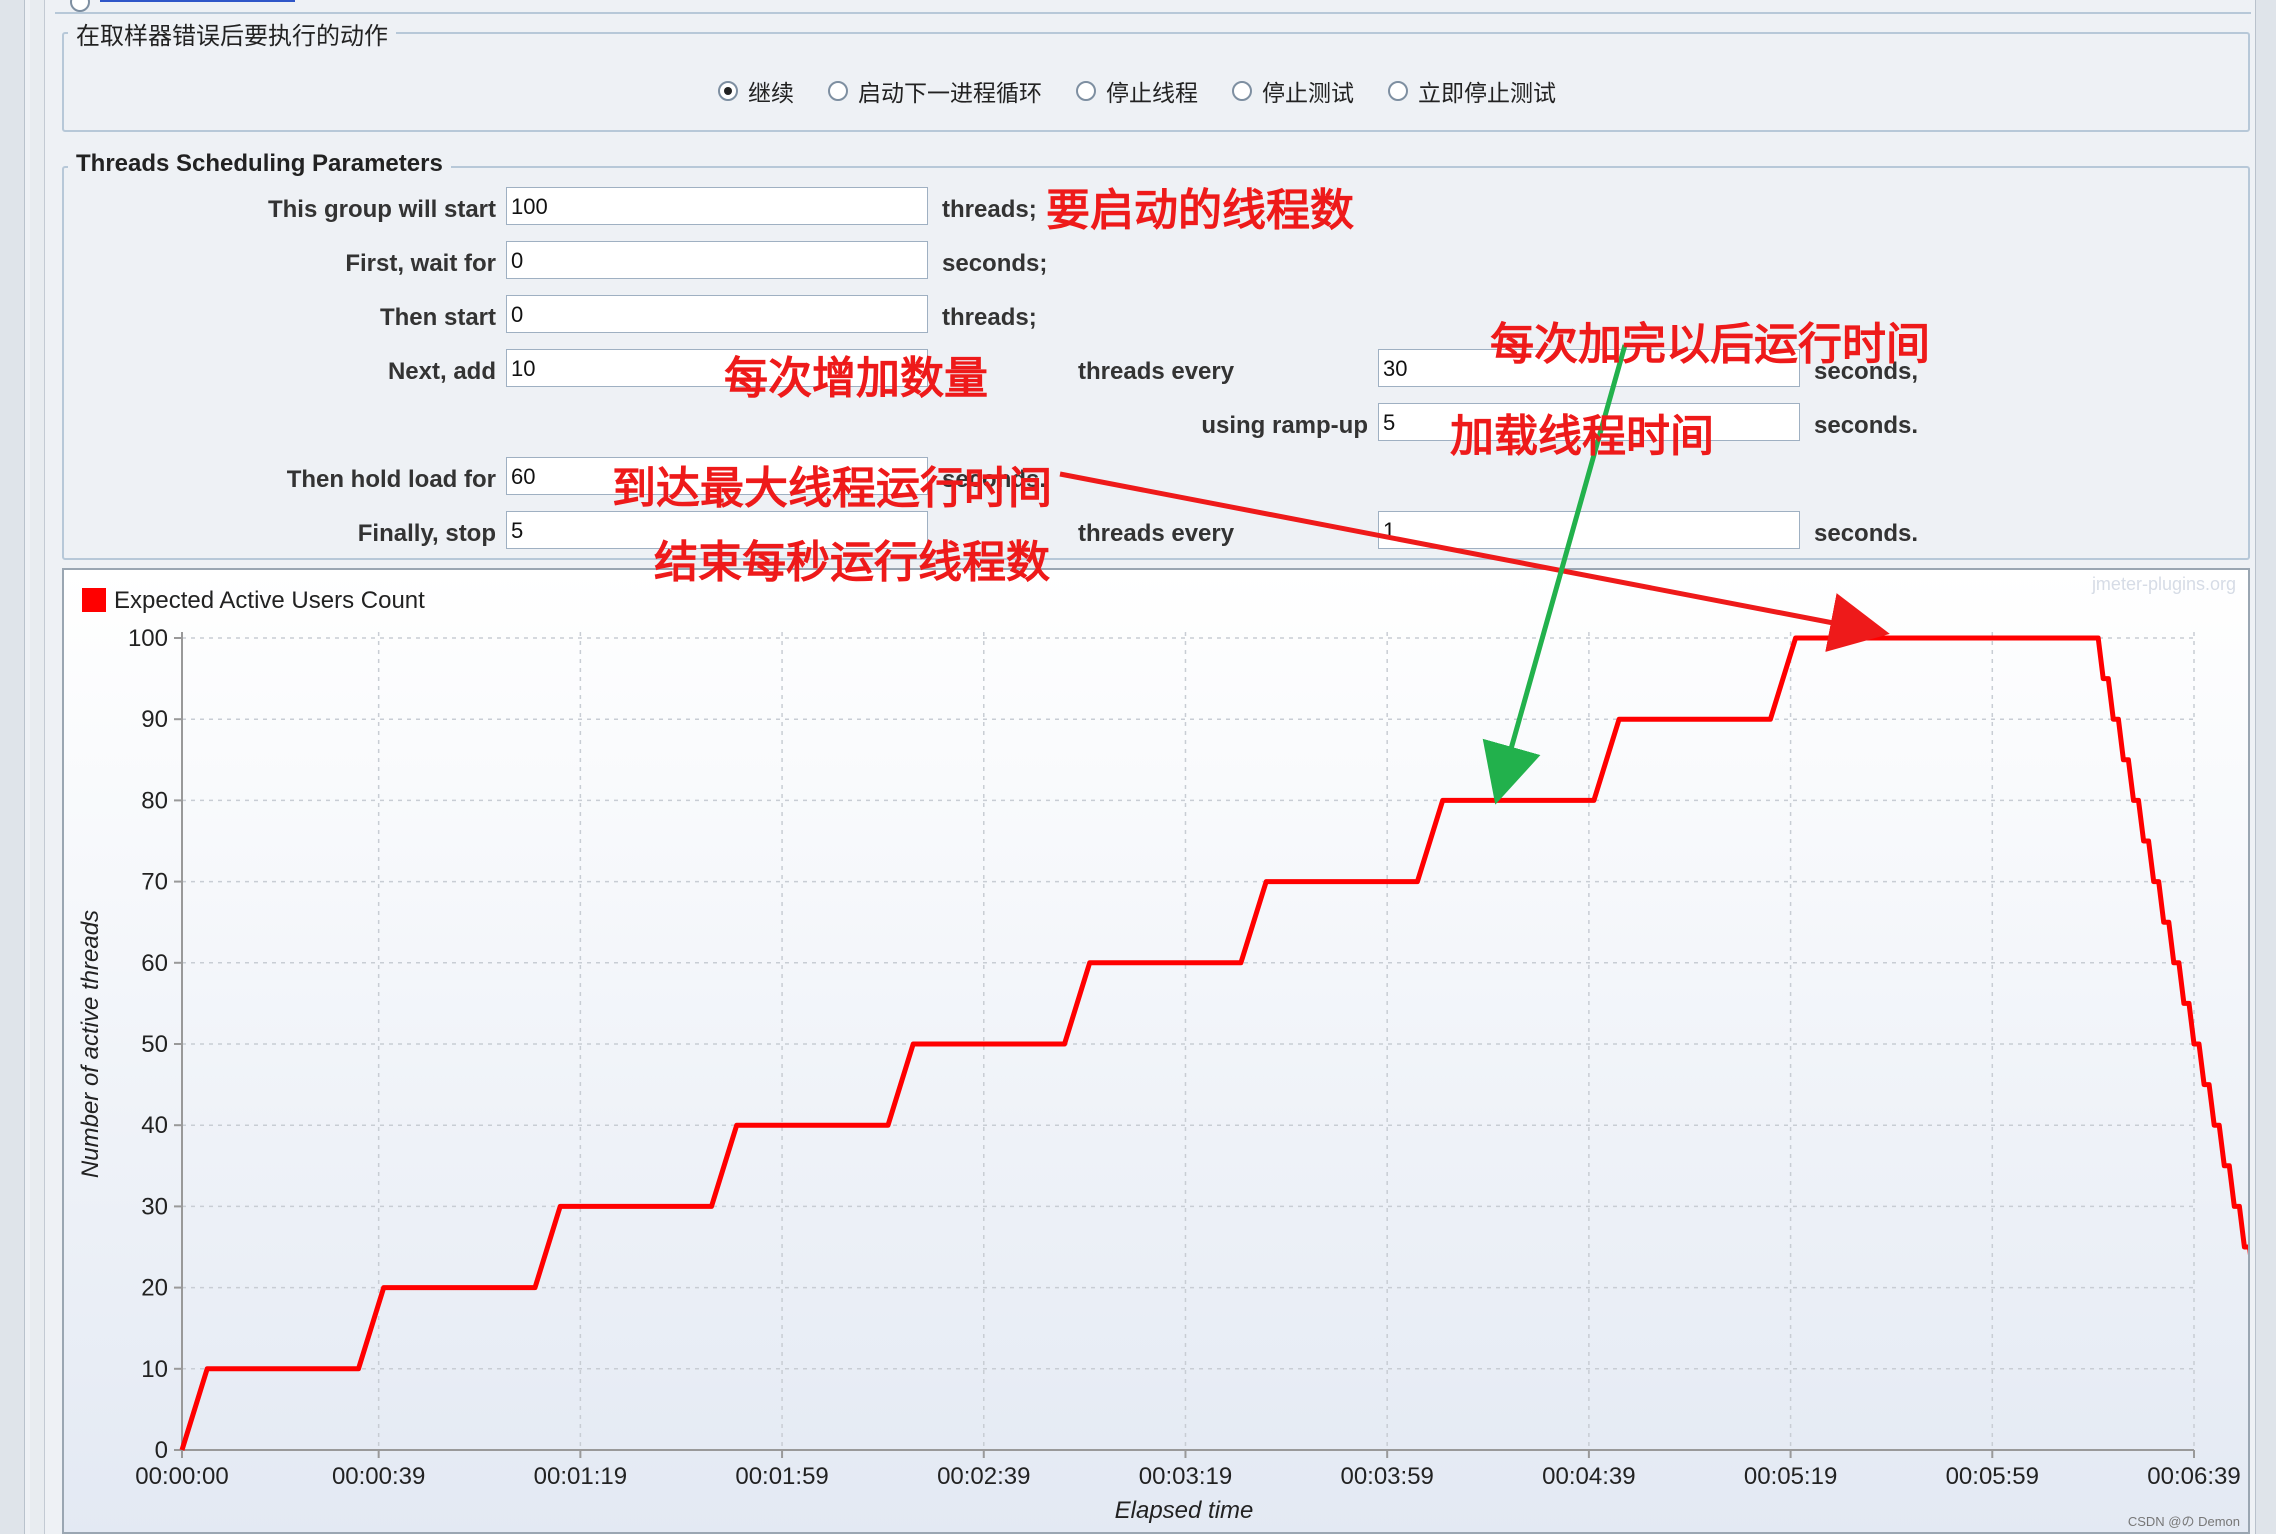 The image size is (2276, 1534). Describe the element at coordinates (259, 164) in the screenshot. I see `threads-scheduling-title: Threads Scheduling Parameters` at that location.